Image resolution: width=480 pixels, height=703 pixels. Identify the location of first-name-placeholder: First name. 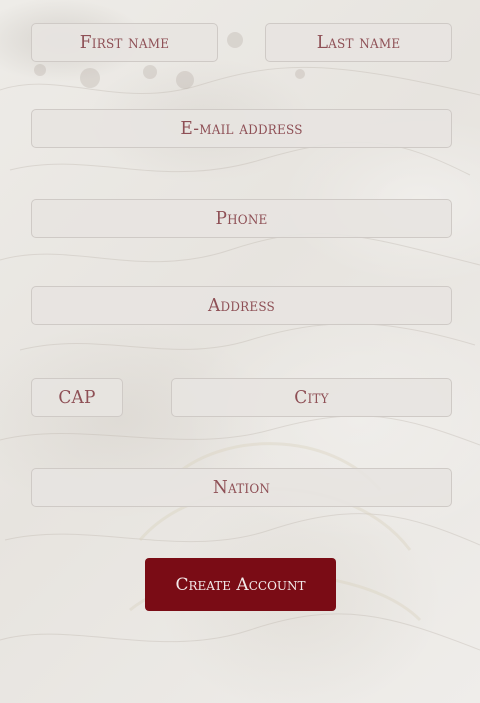
(124, 42).